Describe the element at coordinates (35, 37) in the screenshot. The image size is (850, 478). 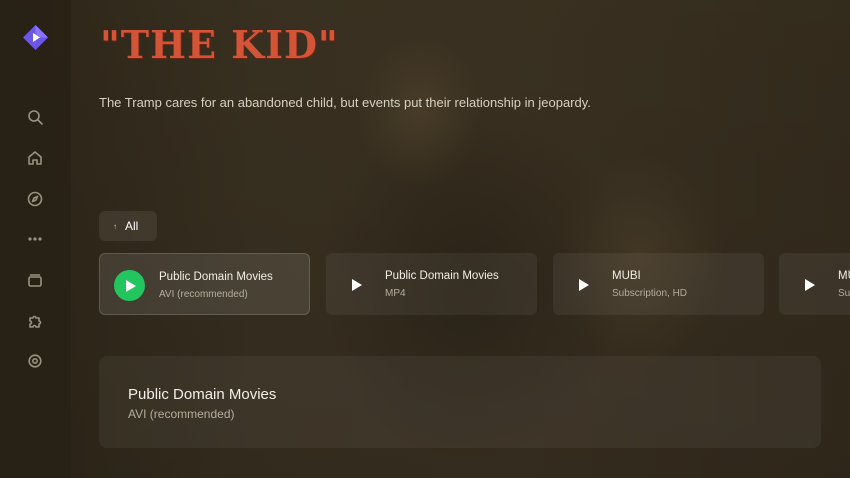
I see `app-logo-icon` at that location.